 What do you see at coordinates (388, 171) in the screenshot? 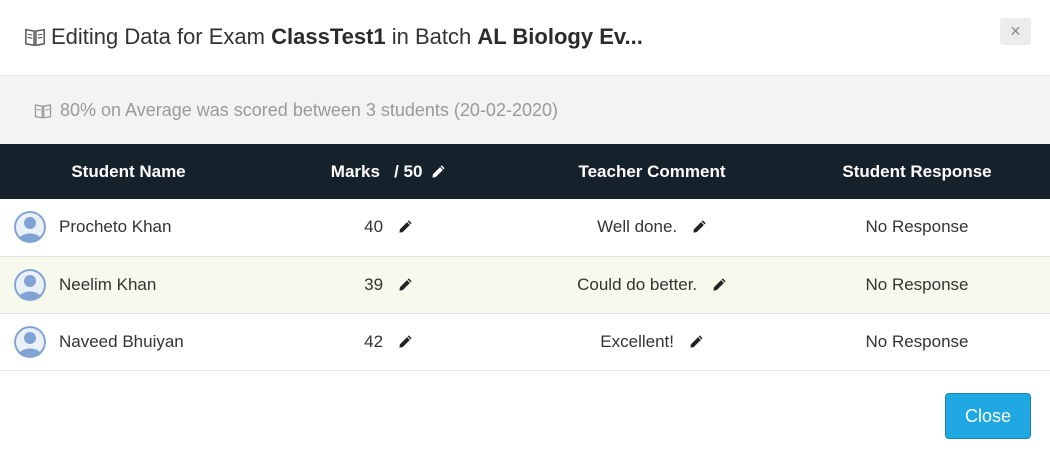
I see `header-marks: Marks / 50` at bounding box center [388, 171].